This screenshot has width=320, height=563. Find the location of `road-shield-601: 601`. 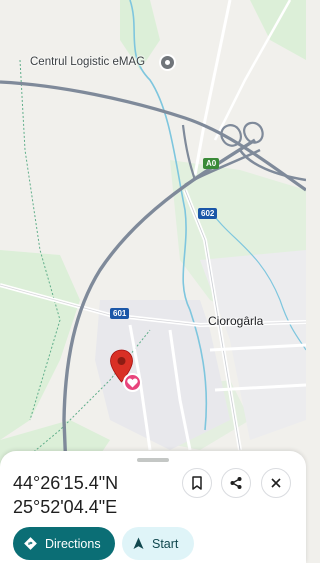

road-shield-601: 601 is located at coordinates (120, 313).